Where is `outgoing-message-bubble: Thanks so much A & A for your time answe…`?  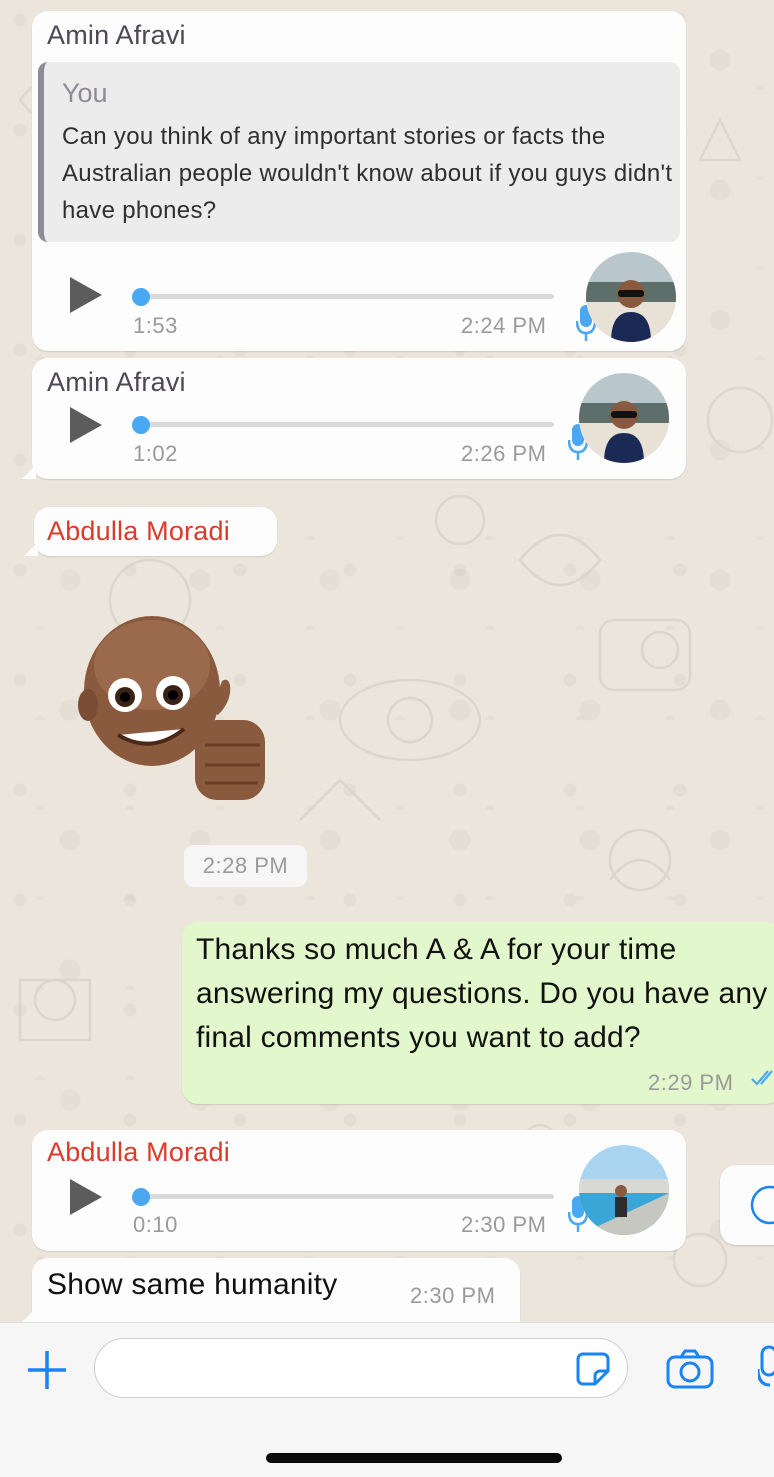
outgoing-message-bubble: Thanks so much A & A for your time answe… is located at coordinates (478, 1013).